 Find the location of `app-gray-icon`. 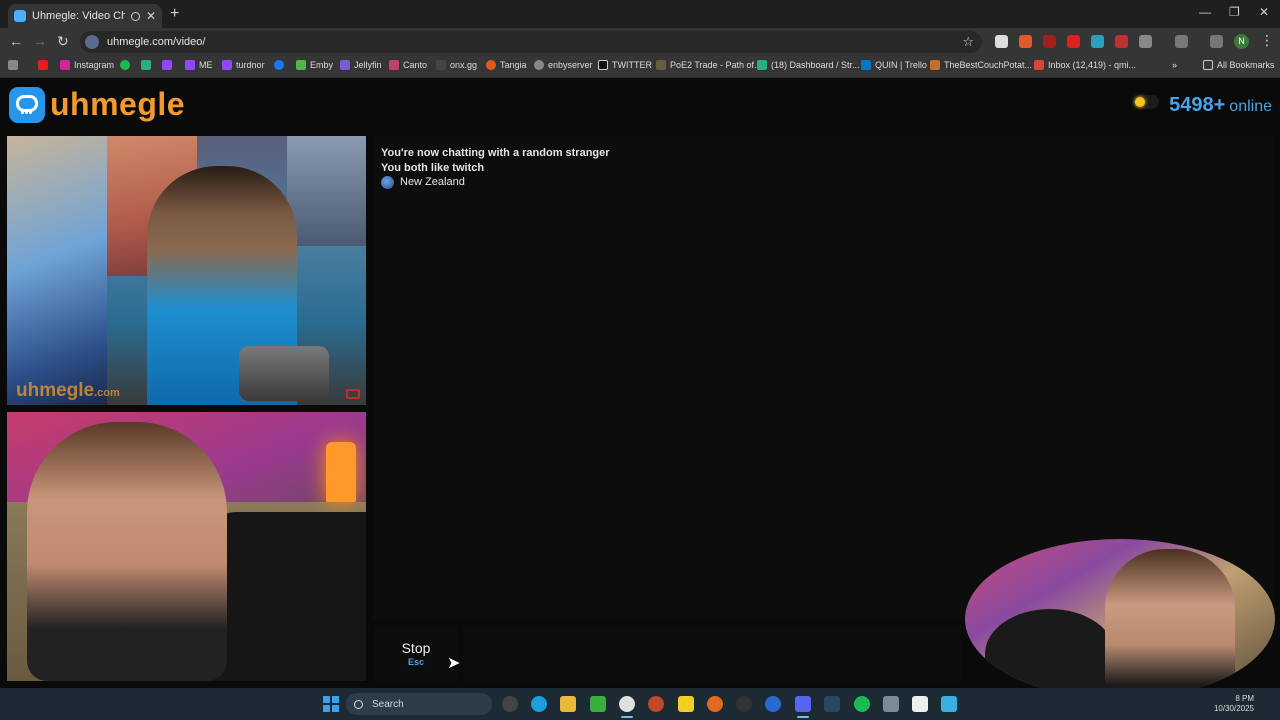

app-gray-icon is located at coordinates (891, 704).